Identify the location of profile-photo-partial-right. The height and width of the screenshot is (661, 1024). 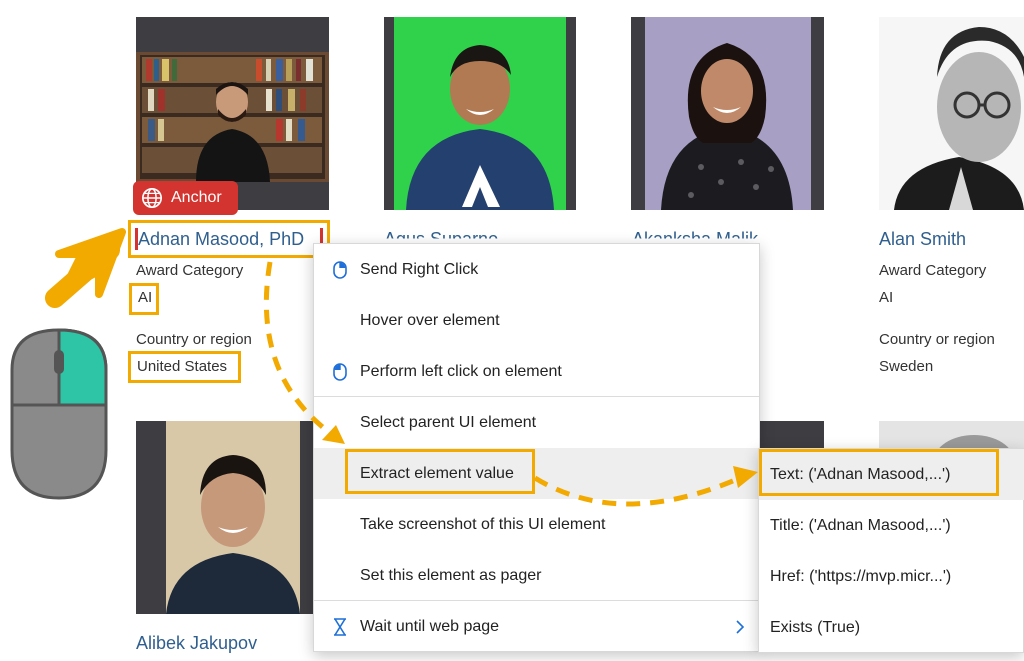
(951, 435).